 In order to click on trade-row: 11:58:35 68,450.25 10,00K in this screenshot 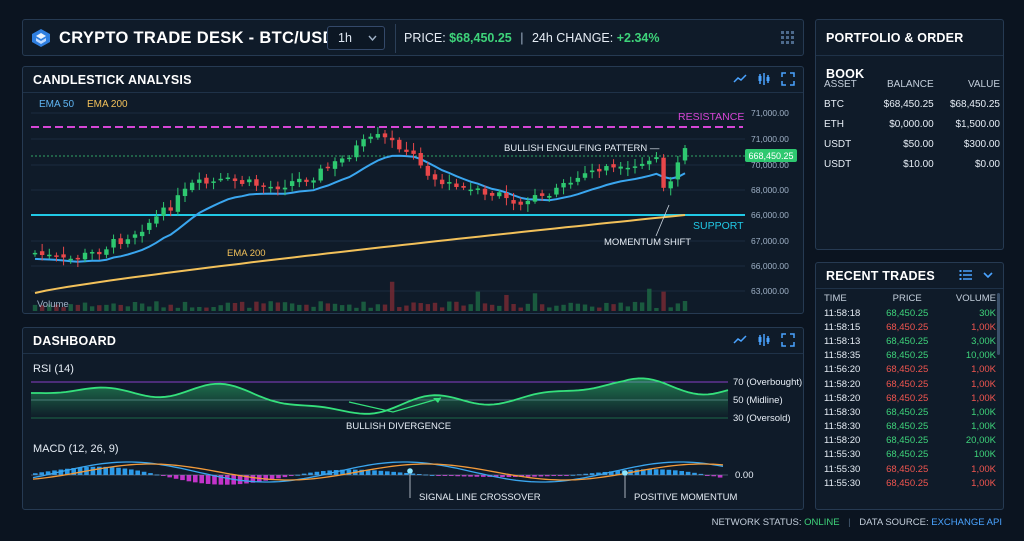, I will do `click(910, 356)`.